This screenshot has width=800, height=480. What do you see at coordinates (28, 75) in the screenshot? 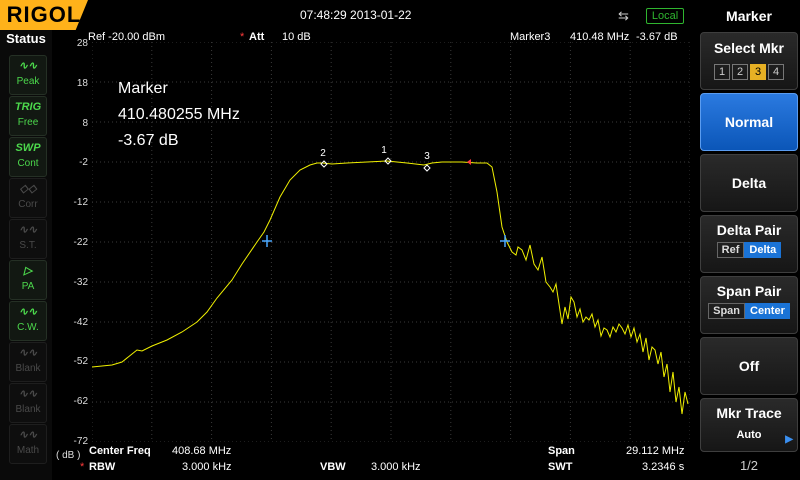
I see `status-peak: ∿∿ Peak` at bounding box center [28, 75].